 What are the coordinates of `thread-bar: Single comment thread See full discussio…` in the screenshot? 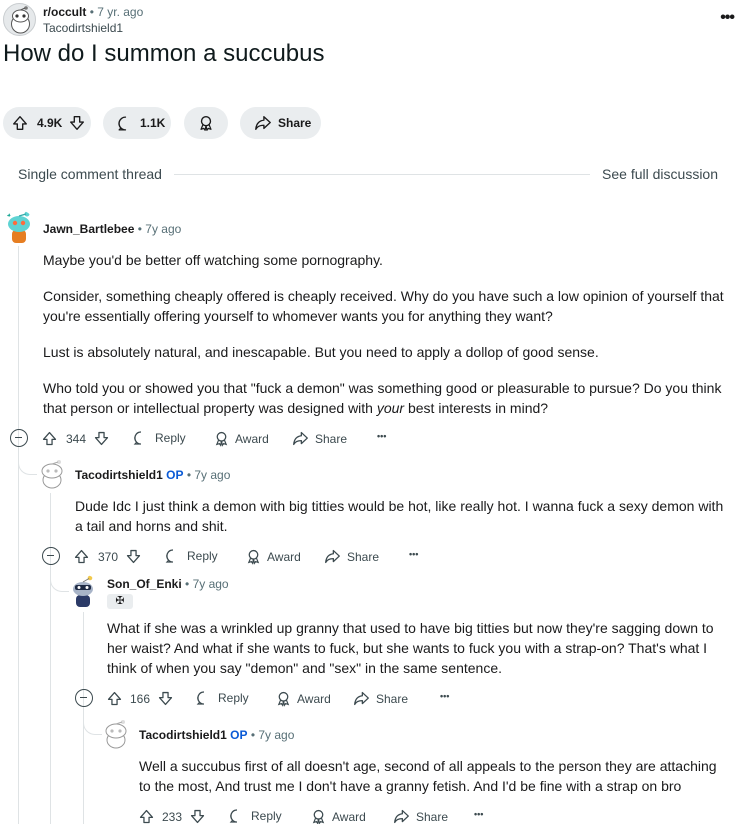 It's located at (368, 174).